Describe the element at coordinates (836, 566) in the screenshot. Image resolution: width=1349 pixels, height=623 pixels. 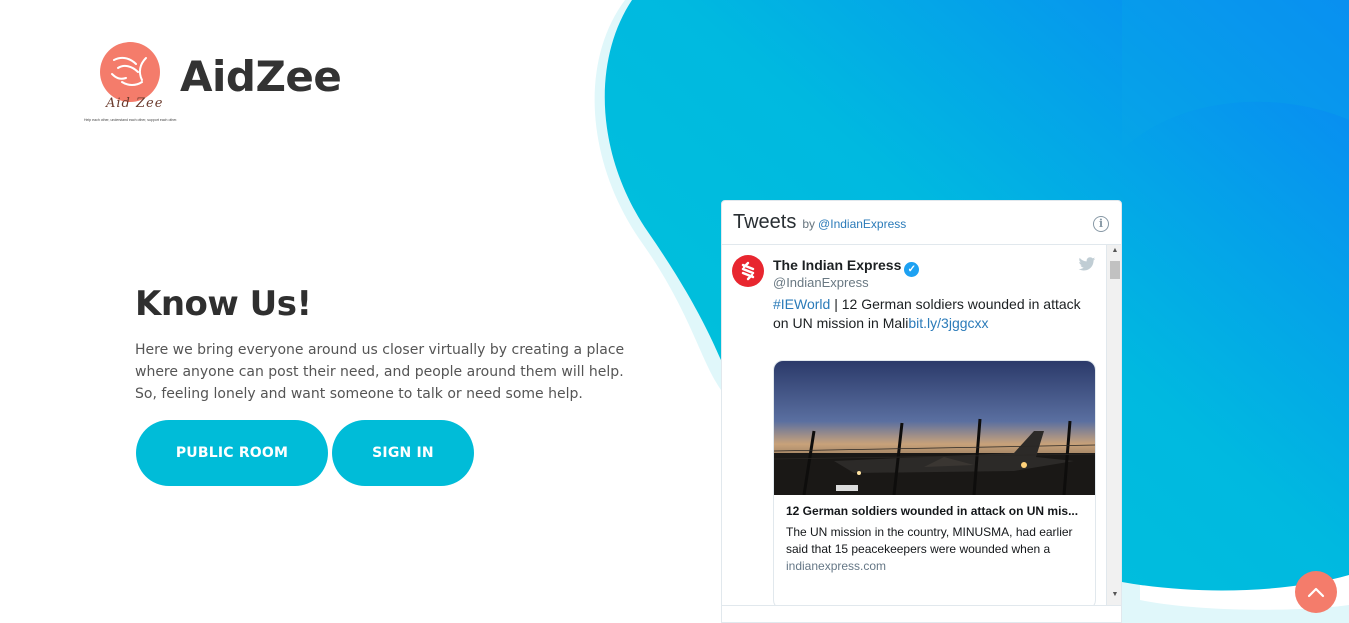
I see `tweet-card-domain: indianexpress.com` at that location.